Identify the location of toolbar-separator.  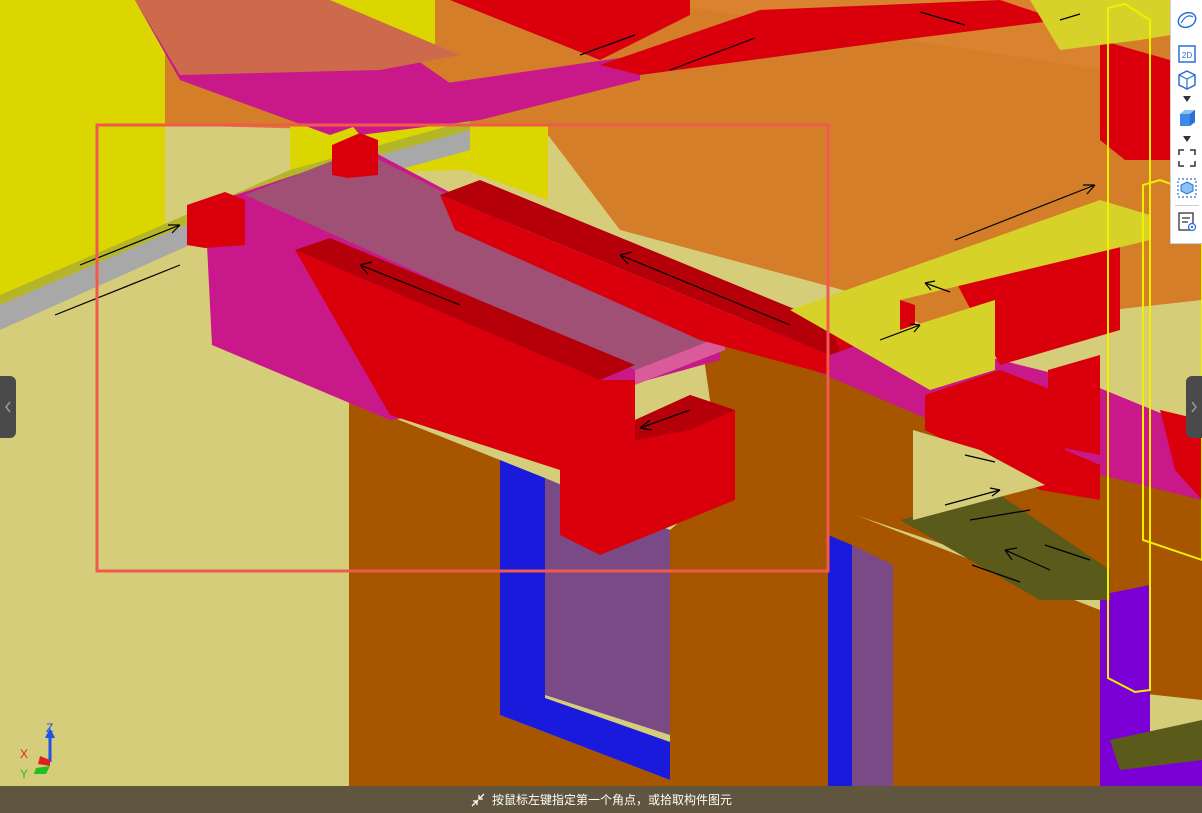
(1187, 205).